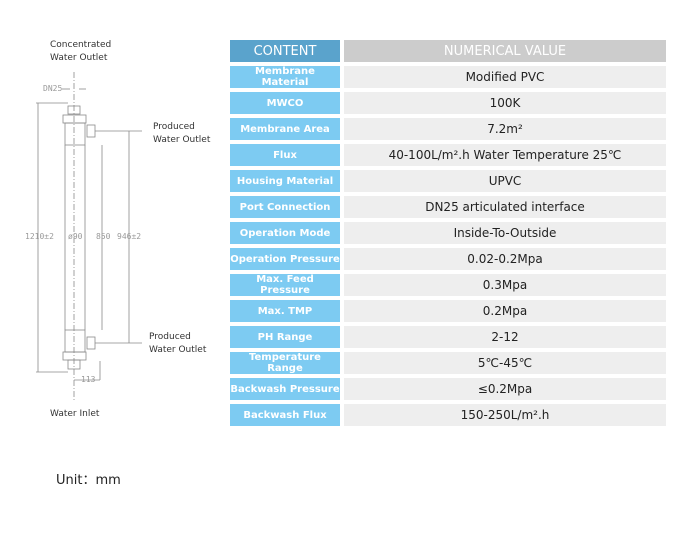 The image size is (692, 536). What do you see at coordinates (91, 343) in the screenshot?
I see `bottom-side-port` at bounding box center [91, 343].